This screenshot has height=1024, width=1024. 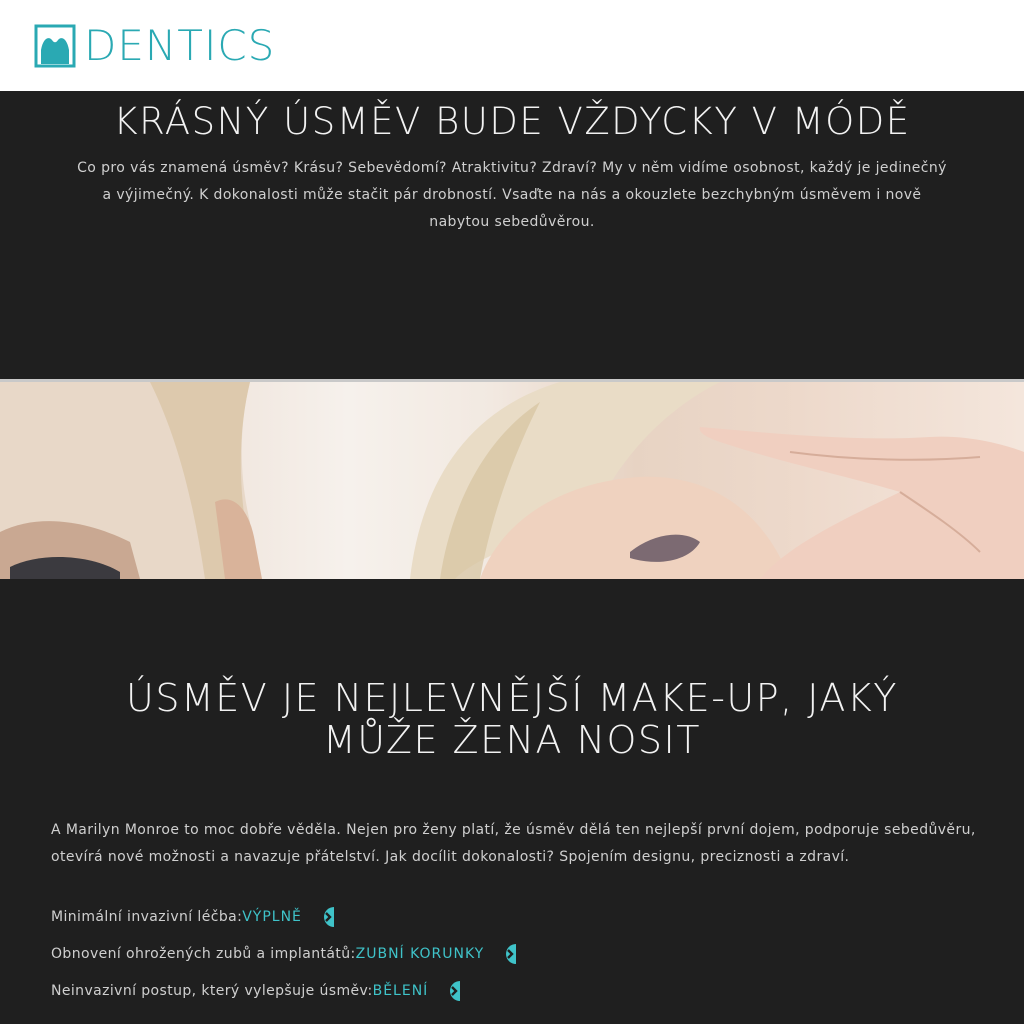 What do you see at coordinates (420, 954) in the screenshot?
I see `service-link-crowns: ZUBNÍ KORUNKY` at bounding box center [420, 954].